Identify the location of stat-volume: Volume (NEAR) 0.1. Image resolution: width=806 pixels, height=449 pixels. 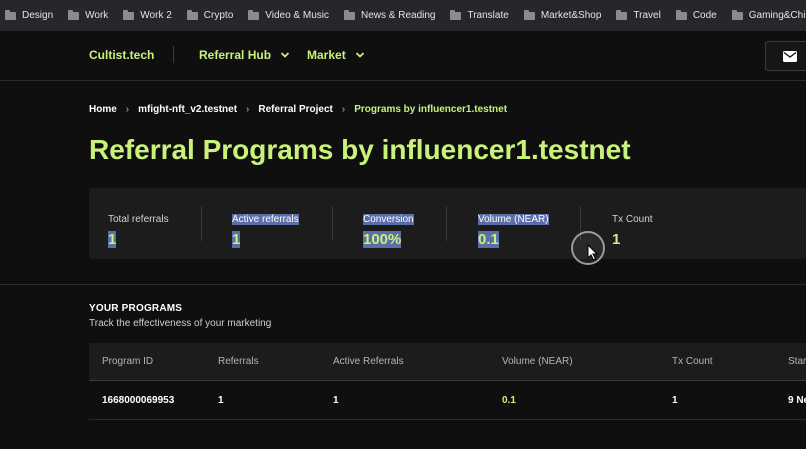
(513, 228).